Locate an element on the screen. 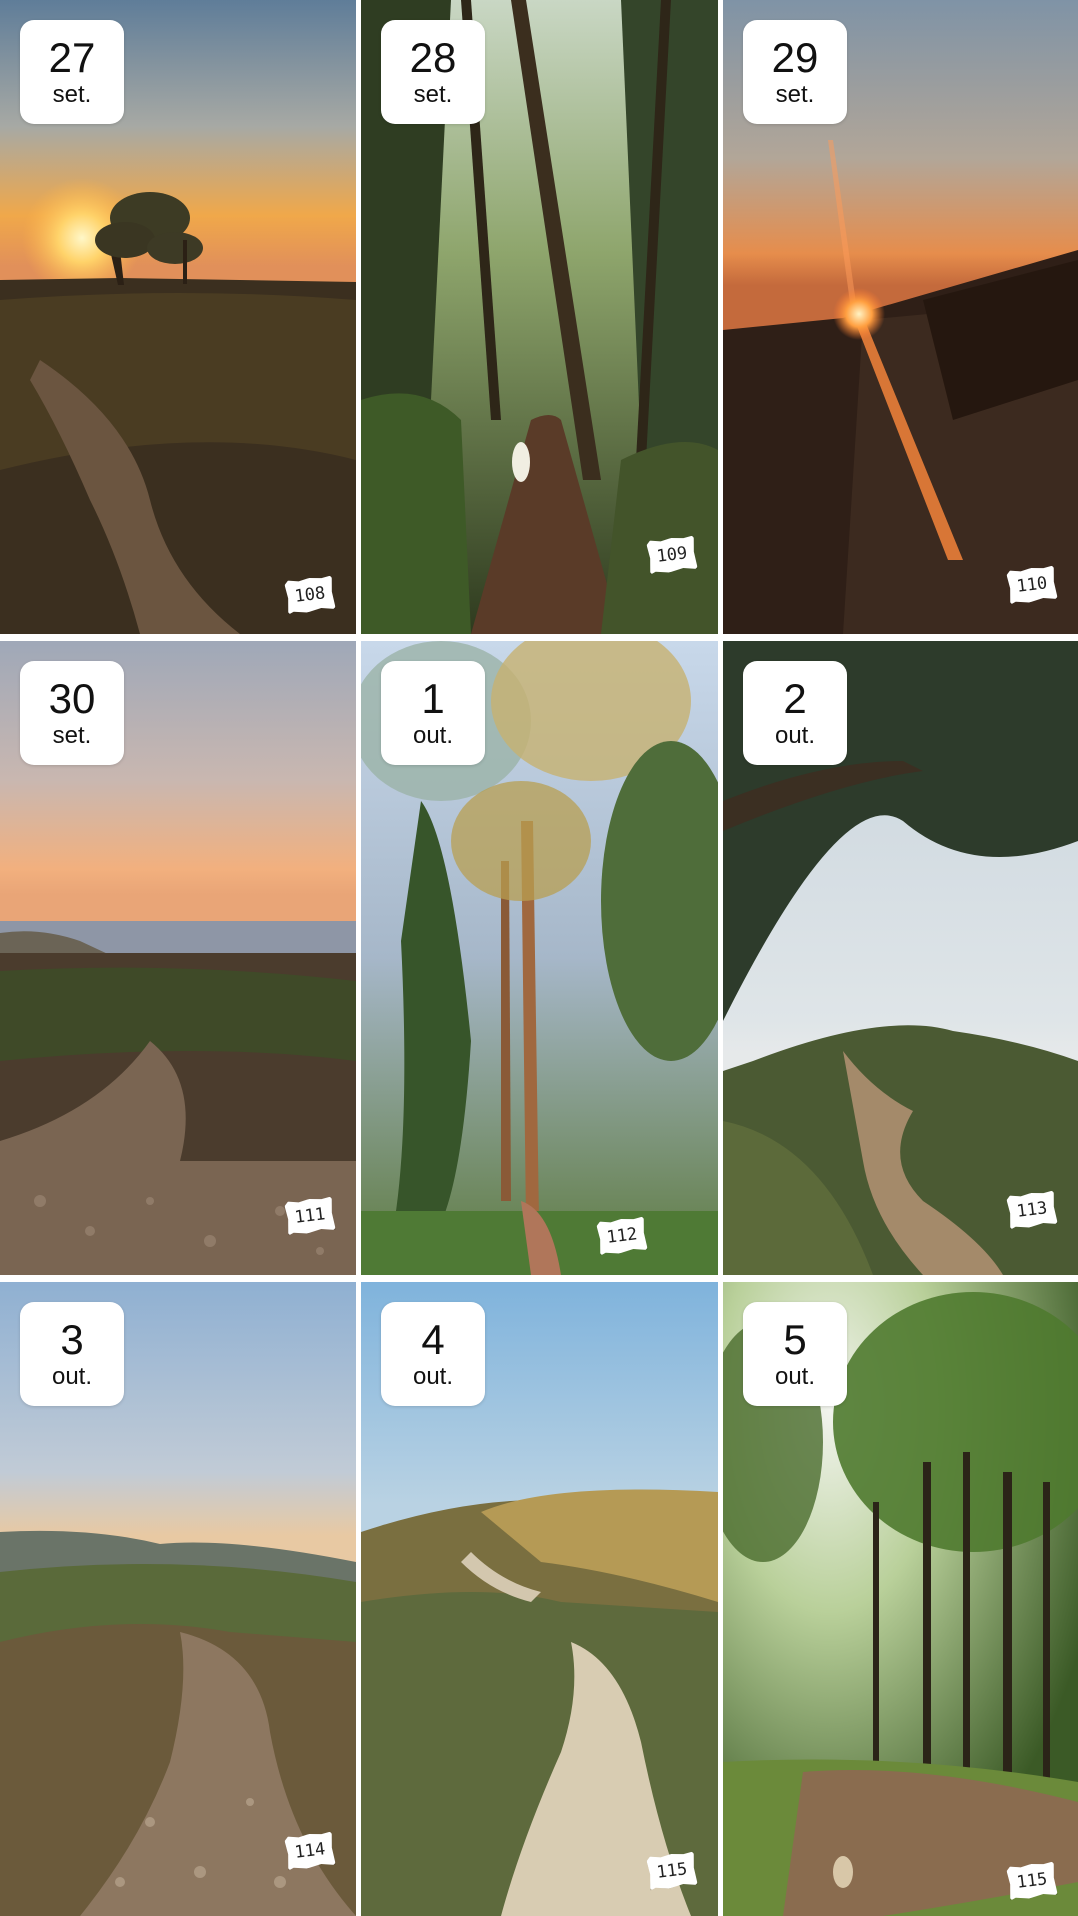  date-badge: 30 set. is located at coordinates (72, 713).